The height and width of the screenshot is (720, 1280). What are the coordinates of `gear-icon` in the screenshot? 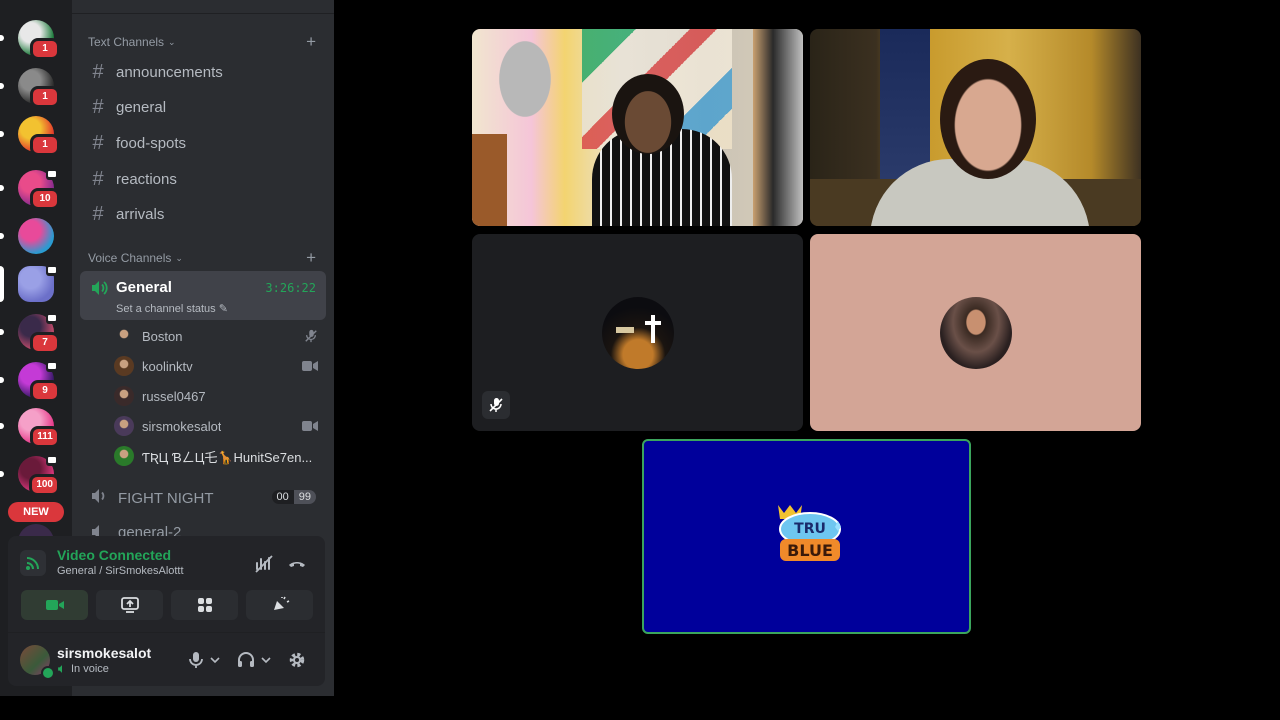 It's located at (297, 660).